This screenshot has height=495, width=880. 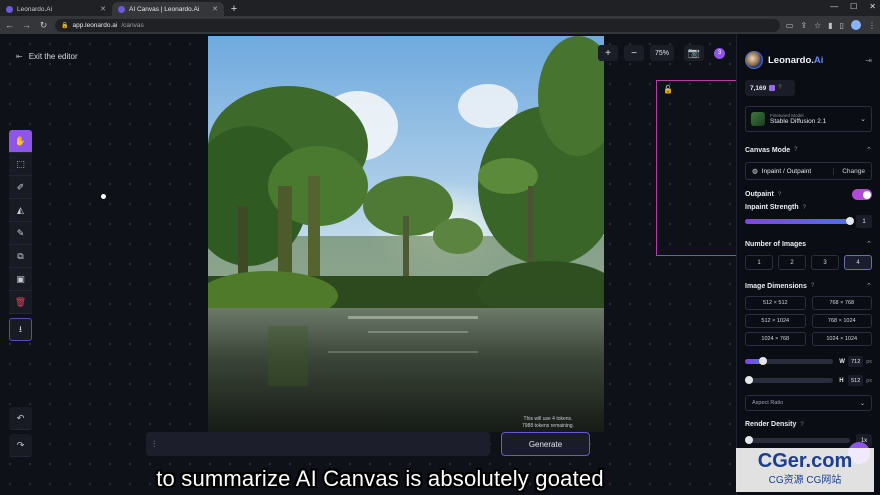 What do you see at coordinates (759, 194) in the screenshot?
I see `outpaint-label: Outpaint` at bounding box center [759, 194].